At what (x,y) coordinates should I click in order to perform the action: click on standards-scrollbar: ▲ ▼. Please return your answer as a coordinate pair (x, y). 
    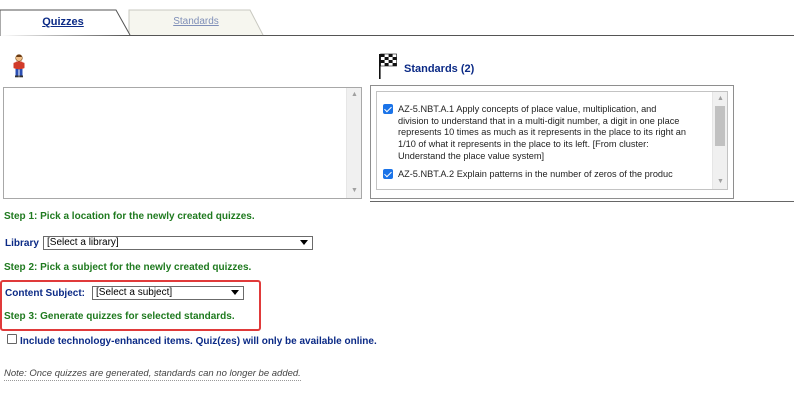
    Looking at the image, I should click on (719, 140).